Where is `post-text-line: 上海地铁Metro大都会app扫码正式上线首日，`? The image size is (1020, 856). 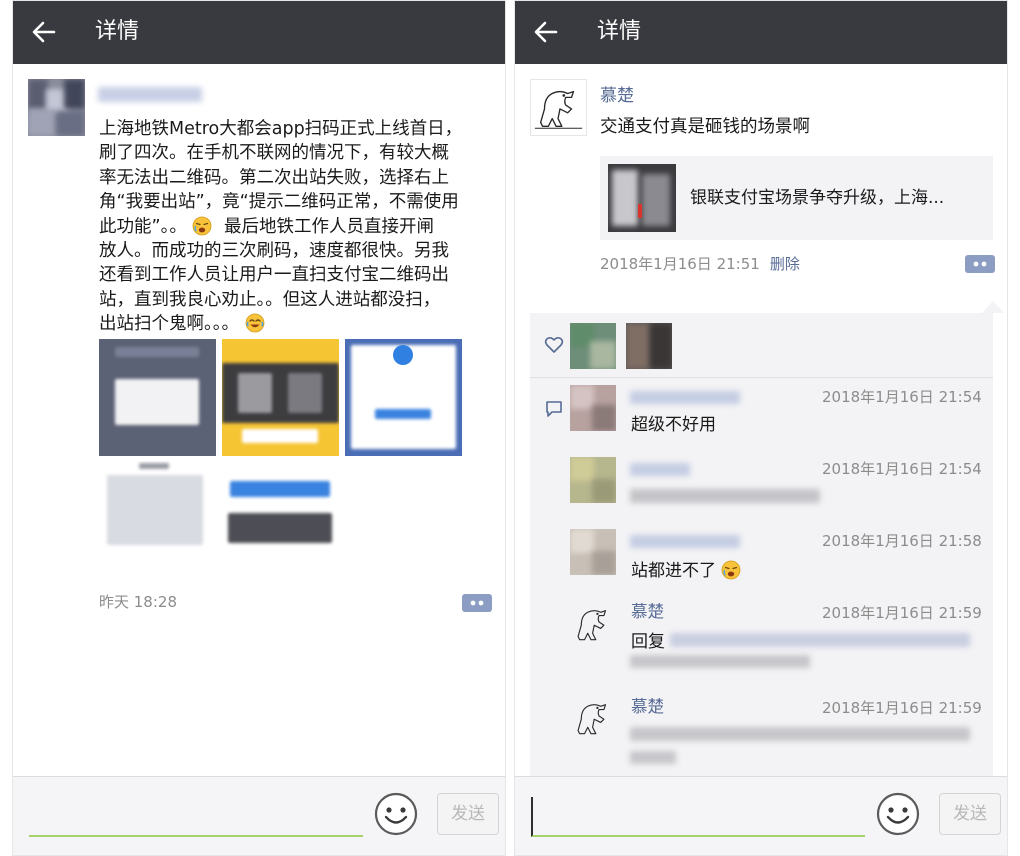
post-text-line: 上海地铁Metro大都会app扫码正式上线首日， is located at coordinates (281, 129).